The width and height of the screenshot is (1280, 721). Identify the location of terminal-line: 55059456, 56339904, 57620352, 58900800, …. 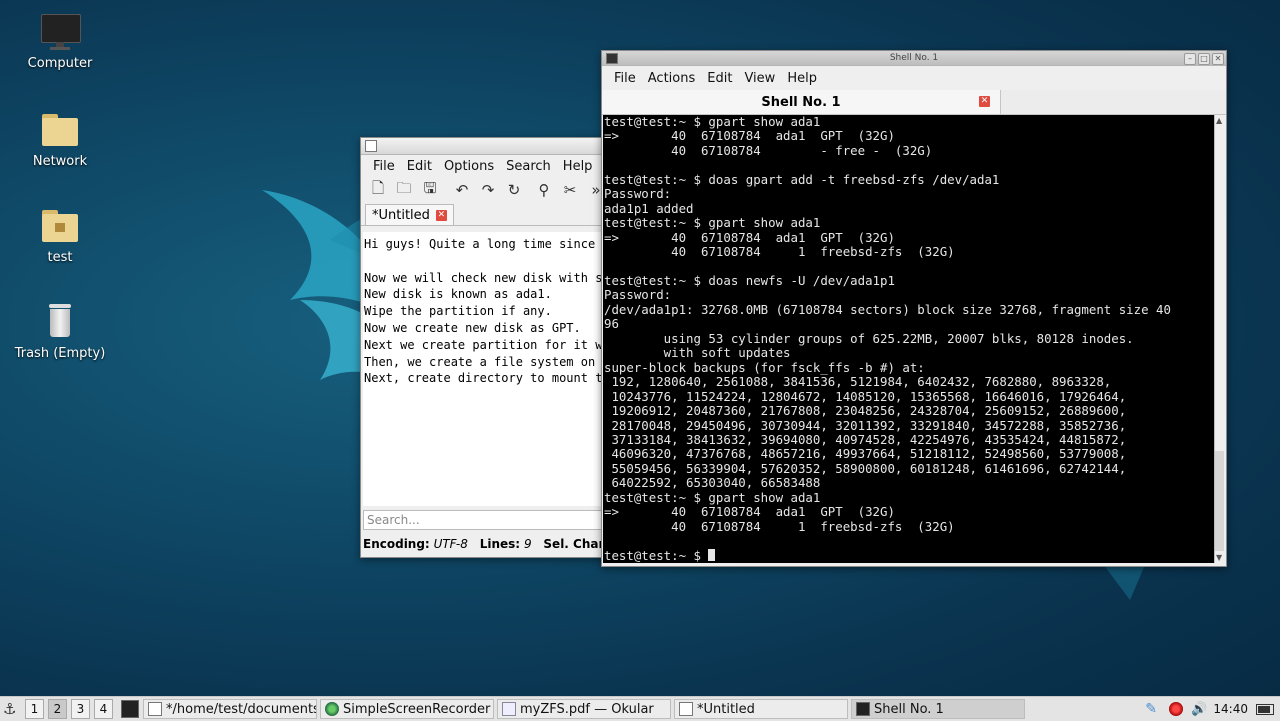
(865, 468).